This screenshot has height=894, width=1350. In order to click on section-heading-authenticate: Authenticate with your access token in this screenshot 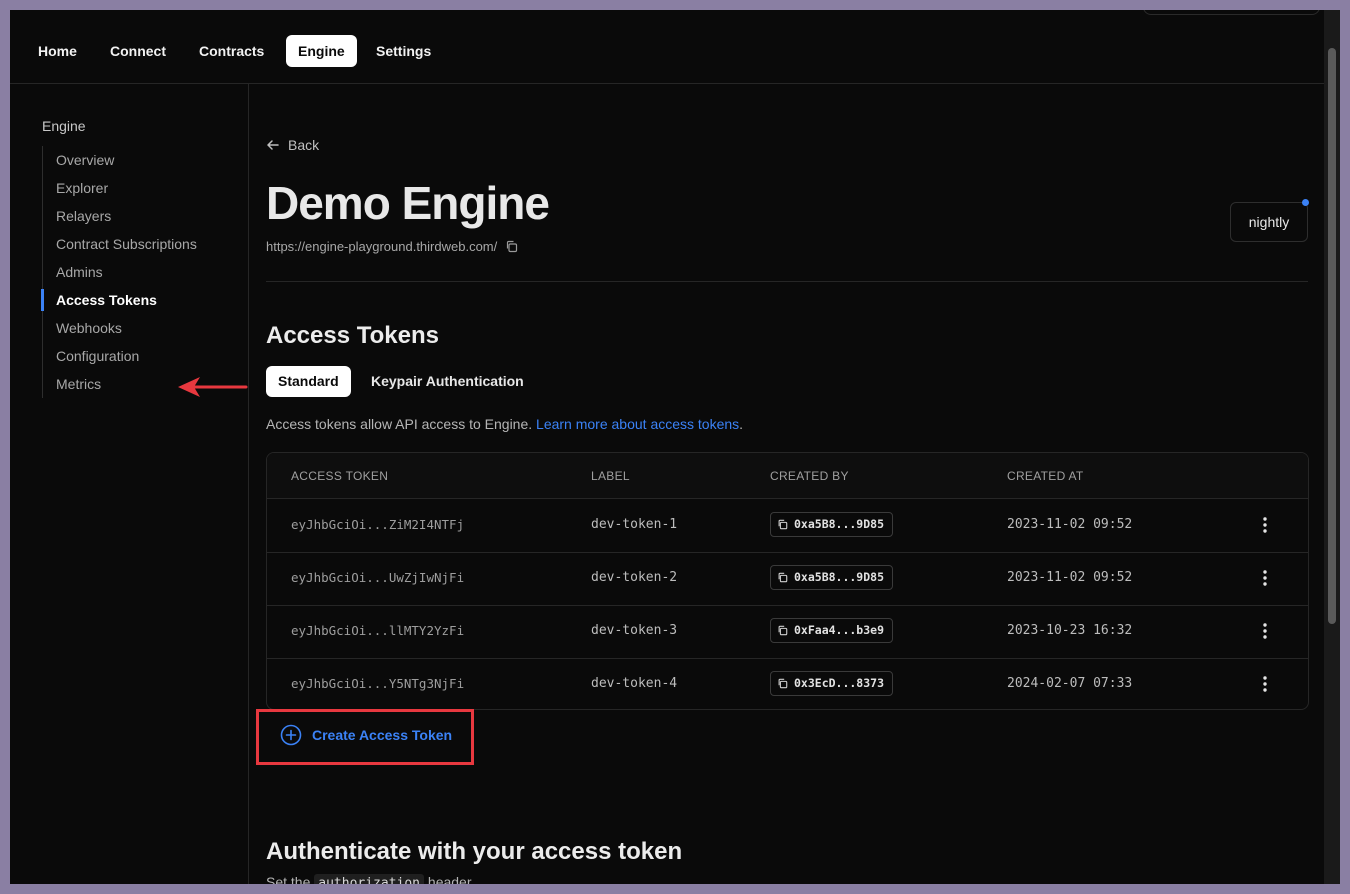, I will do `click(474, 851)`.